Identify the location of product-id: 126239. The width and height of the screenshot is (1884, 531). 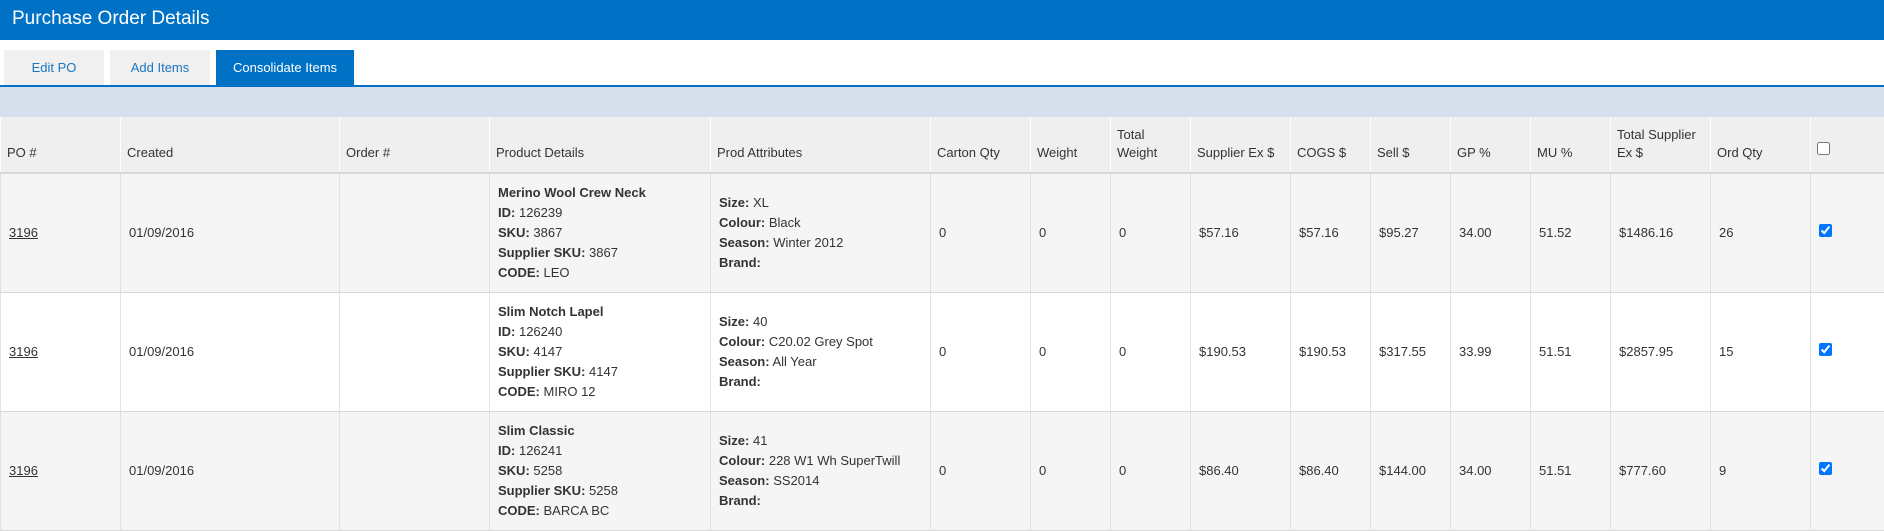
(540, 212).